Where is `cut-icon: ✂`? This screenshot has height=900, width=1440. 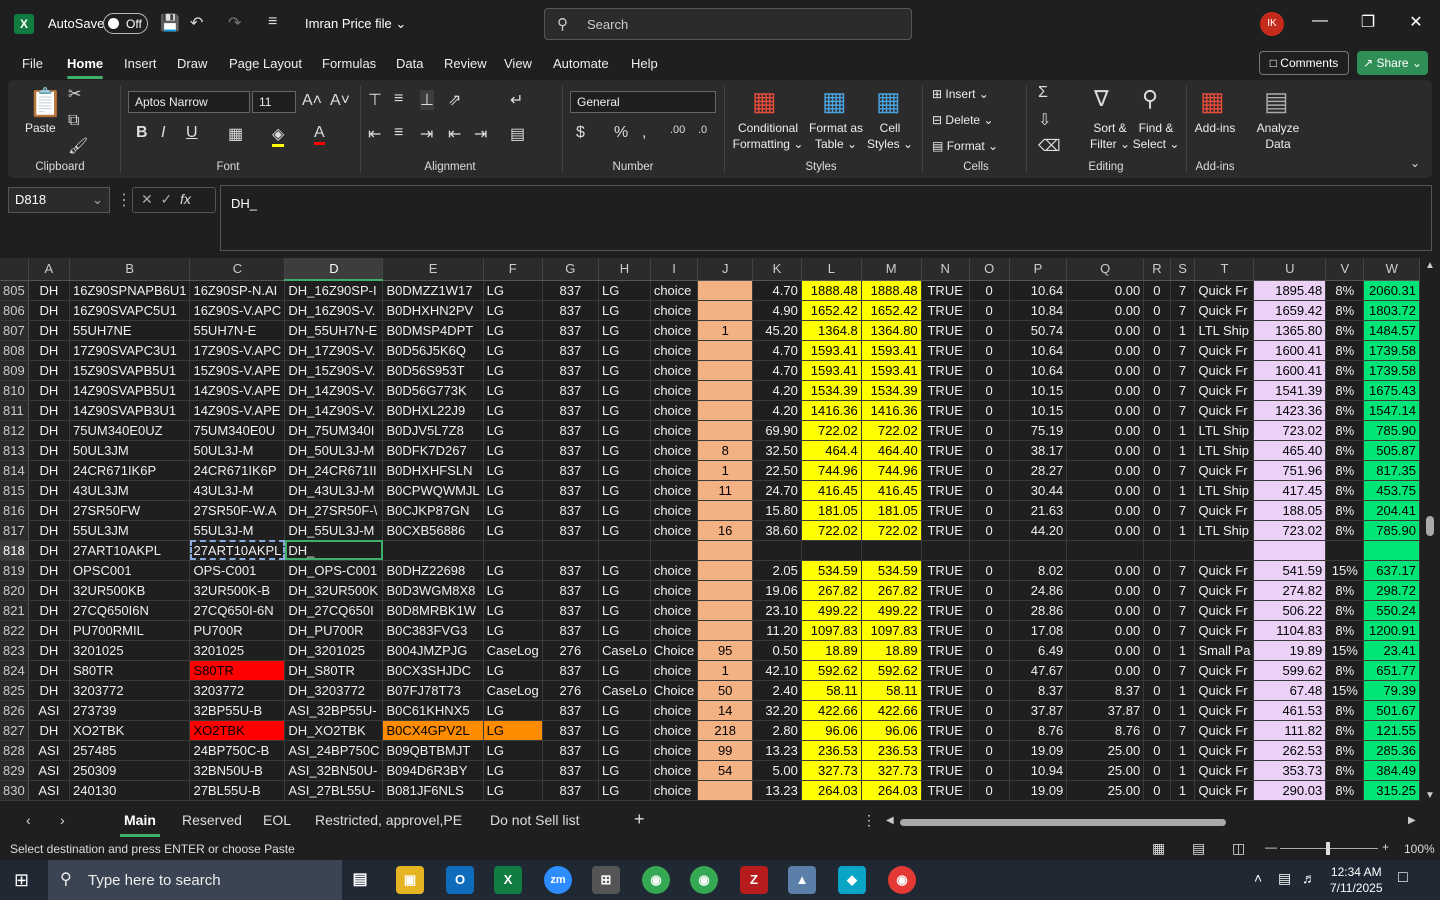
cut-icon: ✂ is located at coordinates (74, 94).